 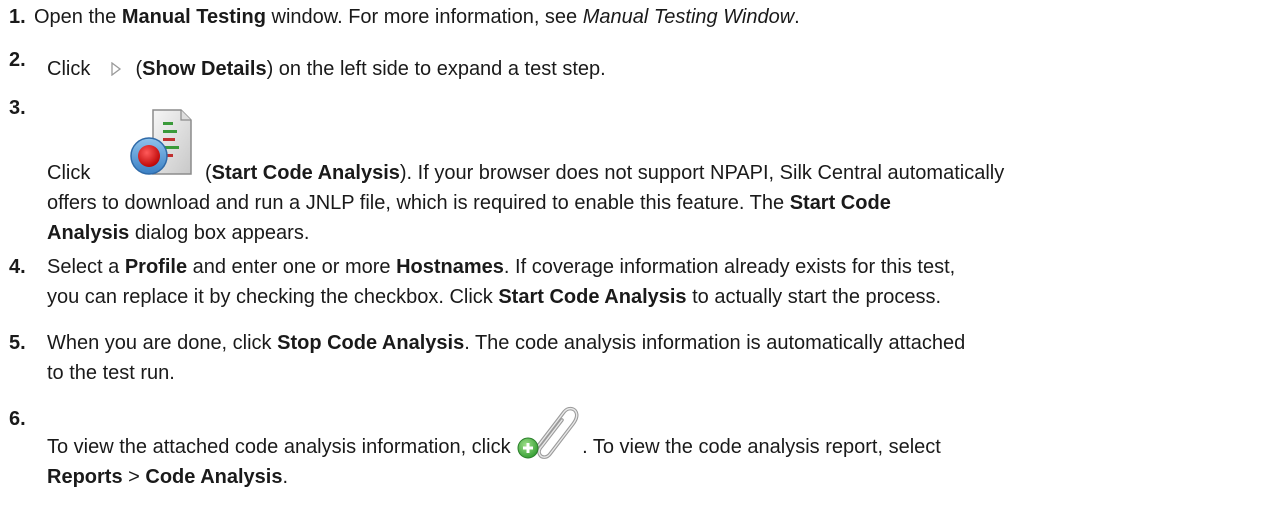 I want to click on text-segment: >, so click(x=134, y=477).